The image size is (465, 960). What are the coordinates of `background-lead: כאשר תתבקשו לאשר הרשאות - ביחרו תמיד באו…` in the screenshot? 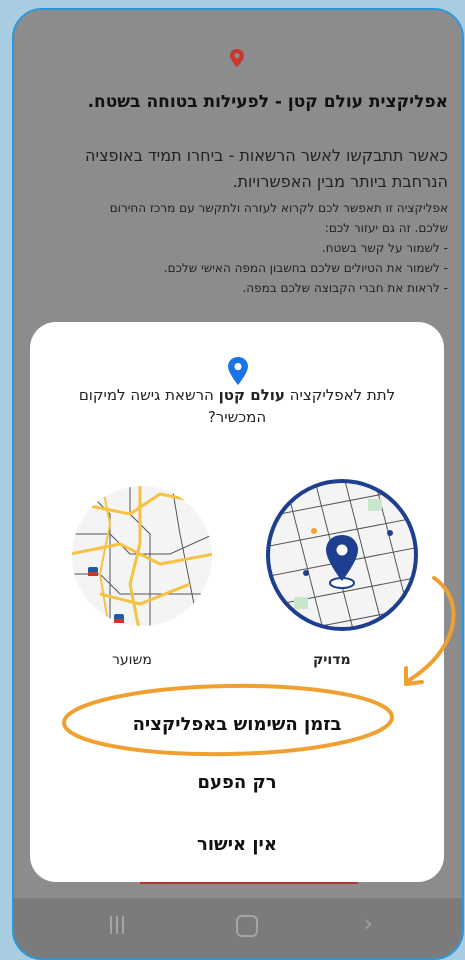 It's located at (235, 169).